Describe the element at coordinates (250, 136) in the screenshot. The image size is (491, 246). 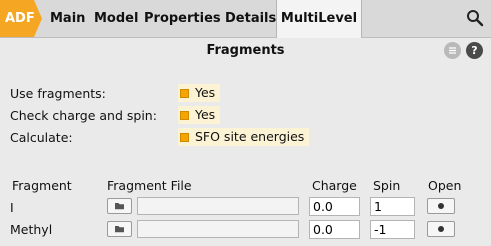
I see `calculate-value: SFO site energies` at that location.